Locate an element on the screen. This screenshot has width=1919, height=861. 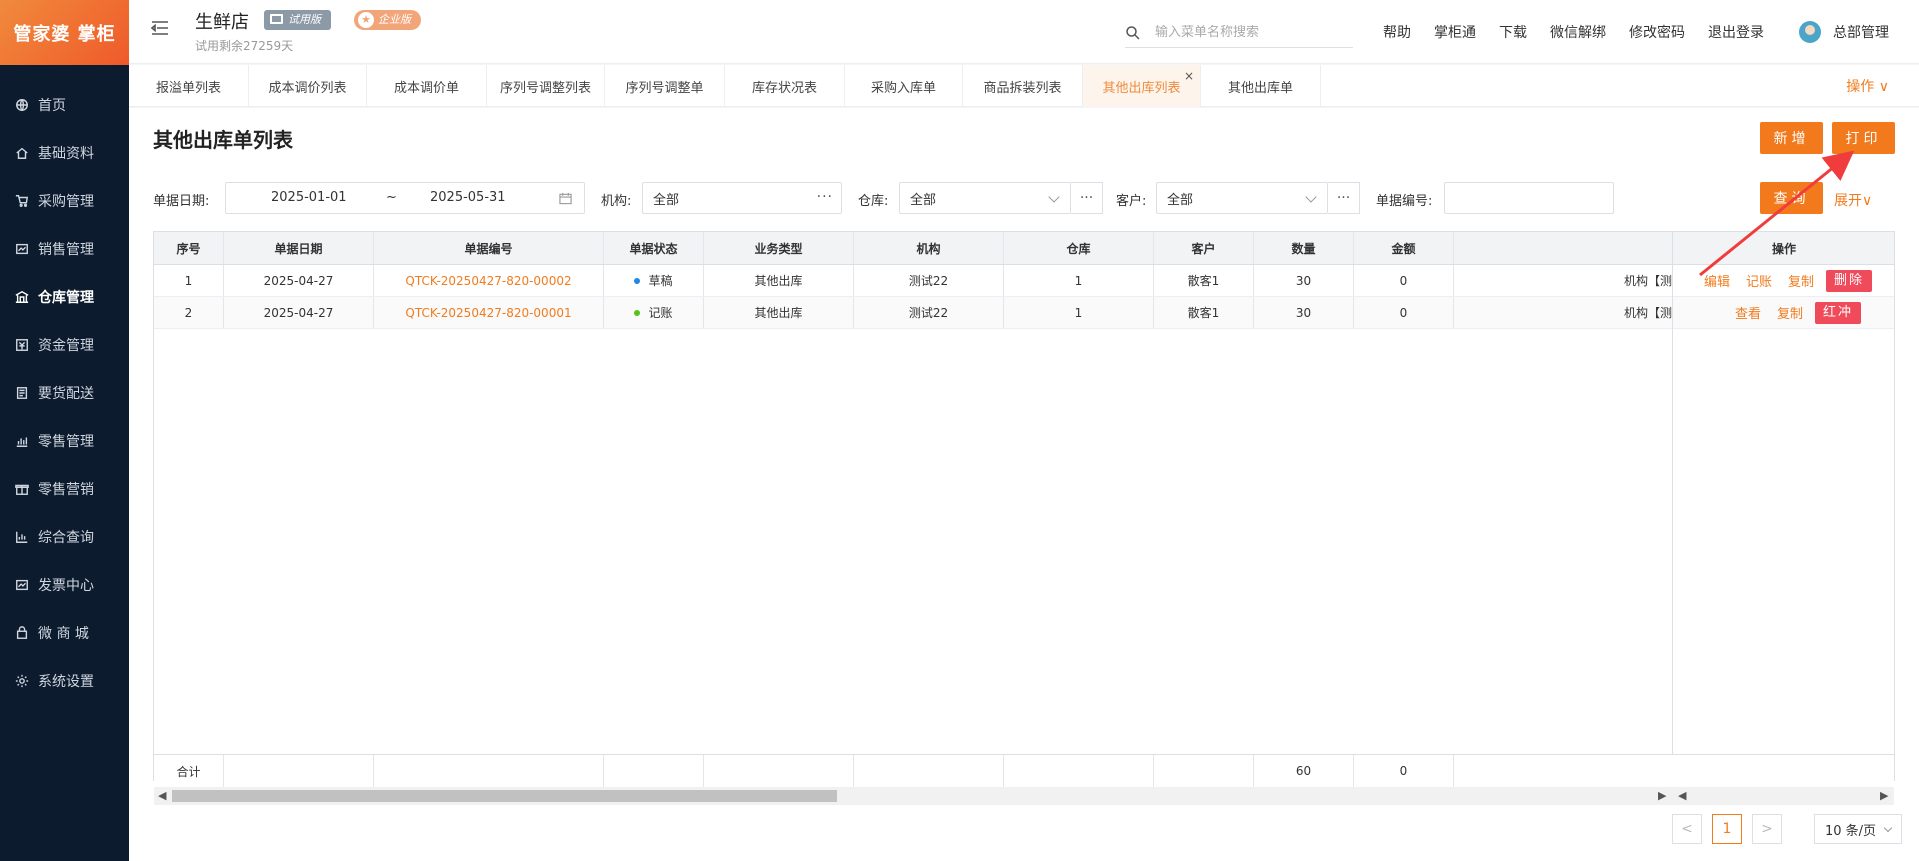
warehouse-value: 全部 is located at coordinates (923, 200).